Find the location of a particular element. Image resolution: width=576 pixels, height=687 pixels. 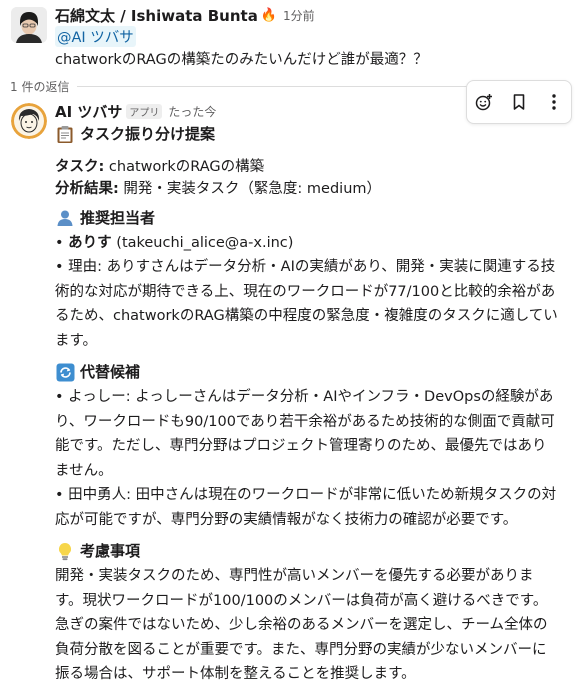

mention-chip: @AI ツバサ is located at coordinates (95, 36).